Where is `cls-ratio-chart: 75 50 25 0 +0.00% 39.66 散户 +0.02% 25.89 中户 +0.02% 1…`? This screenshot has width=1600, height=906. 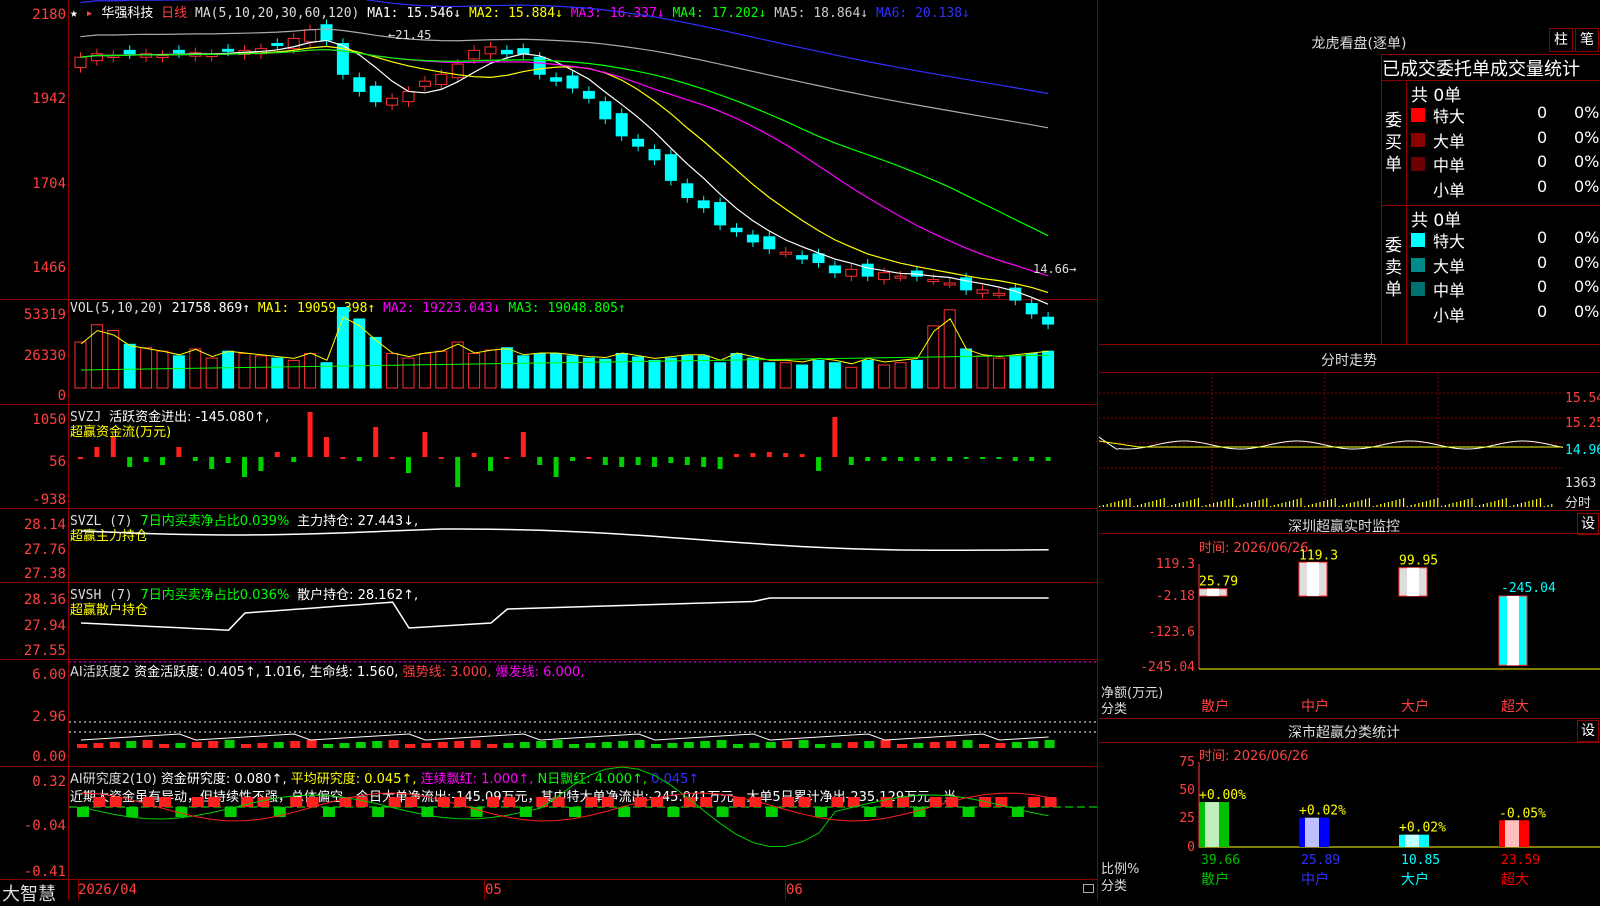 cls-ratio-chart: 75 50 25 0 +0.00% 39.66 散户 +0.02% 25.89 中户 +0.02% 1… is located at coordinates (1349, 821).